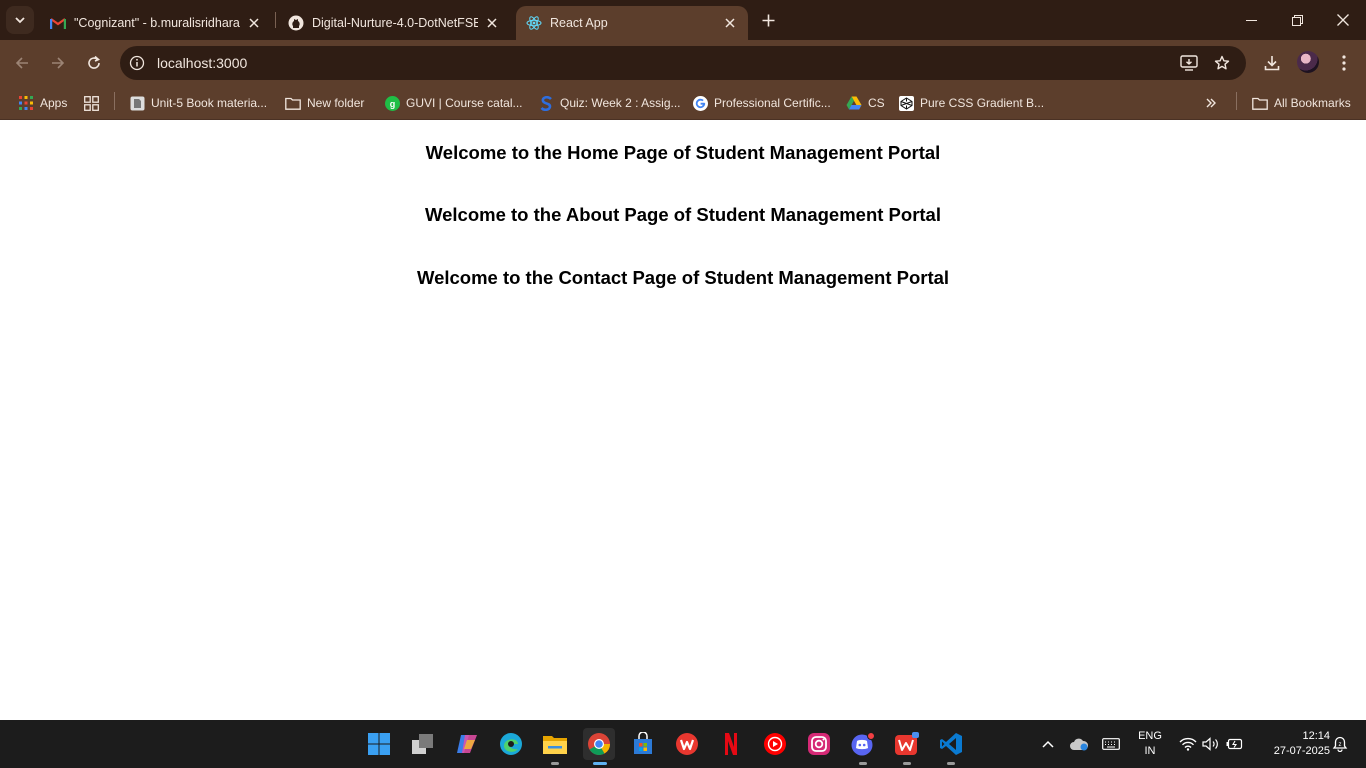 Image resolution: width=1366 pixels, height=768 pixels. Describe the element at coordinates (54, 103) in the screenshot. I see `bookmark-label: Apps` at that location.